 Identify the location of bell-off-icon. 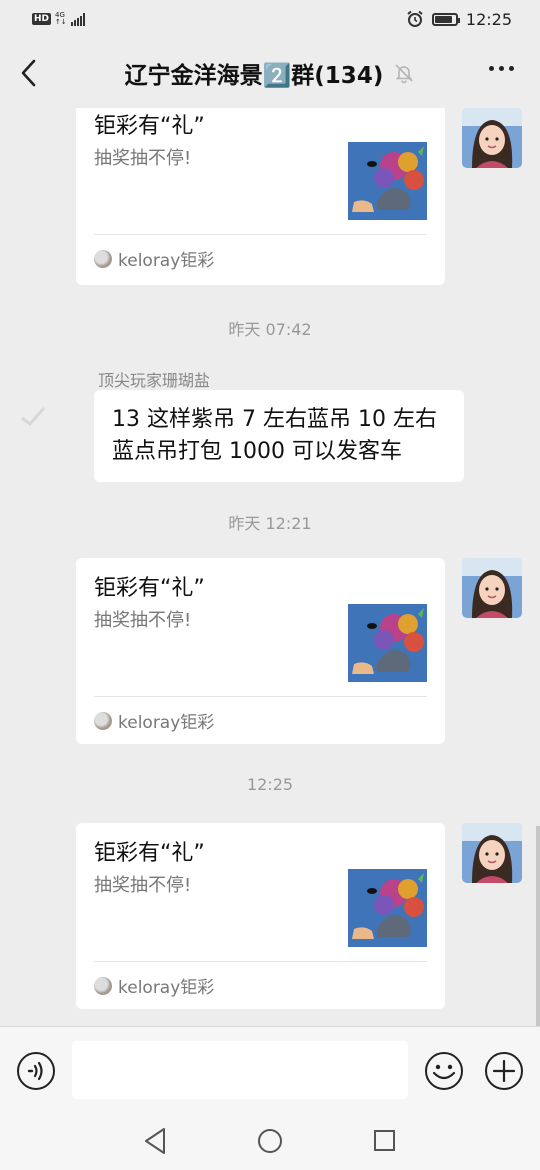
(404, 74).